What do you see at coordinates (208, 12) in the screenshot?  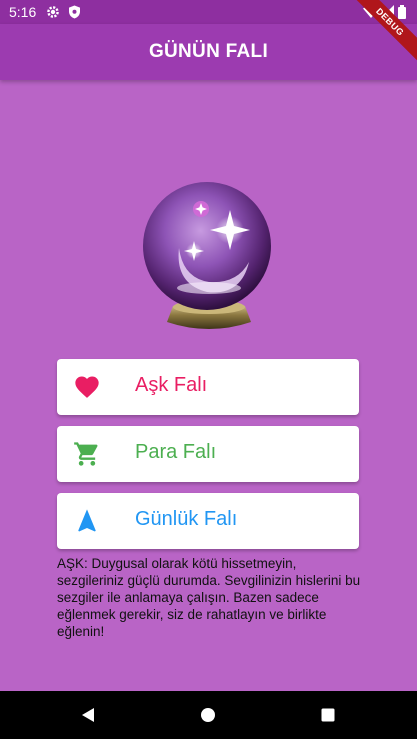 I see `status-bar: 5:16` at bounding box center [208, 12].